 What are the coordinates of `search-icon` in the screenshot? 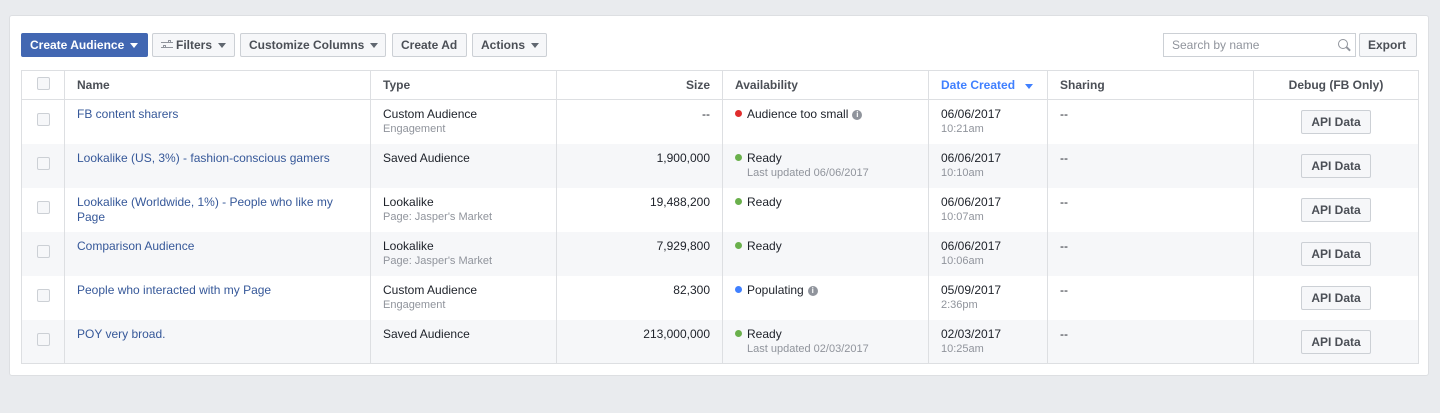 It's located at (1344, 45).